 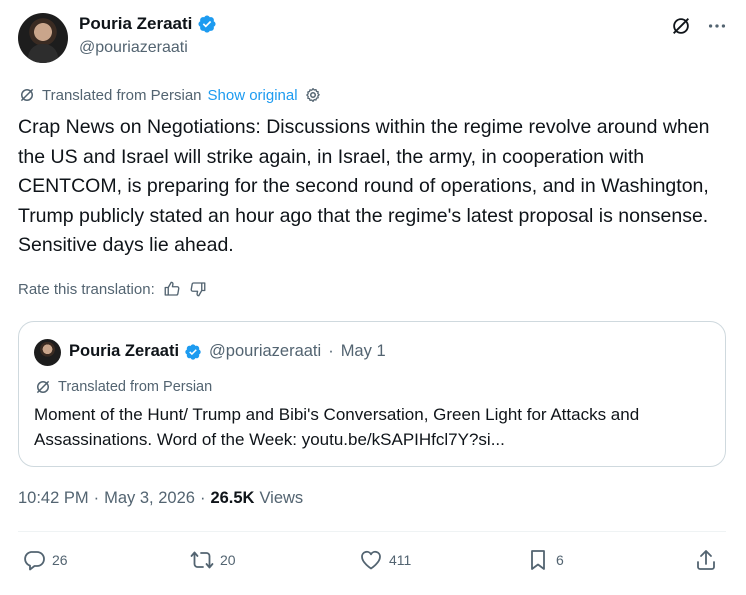 What do you see at coordinates (560, 560) in the screenshot?
I see `bookmark-count: 6` at bounding box center [560, 560].